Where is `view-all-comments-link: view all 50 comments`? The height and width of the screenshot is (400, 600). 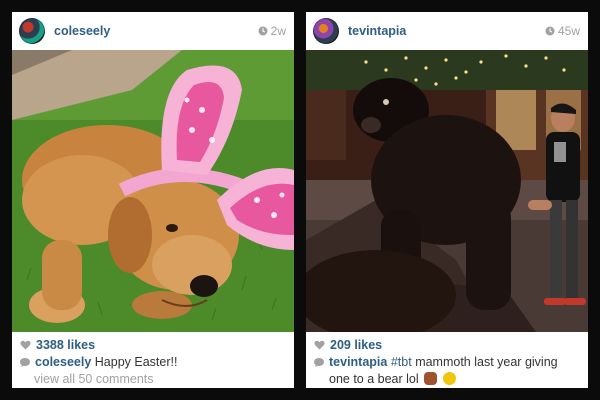
view-all-comments-link: view all 50 comments is located at coordinates (94, 379).